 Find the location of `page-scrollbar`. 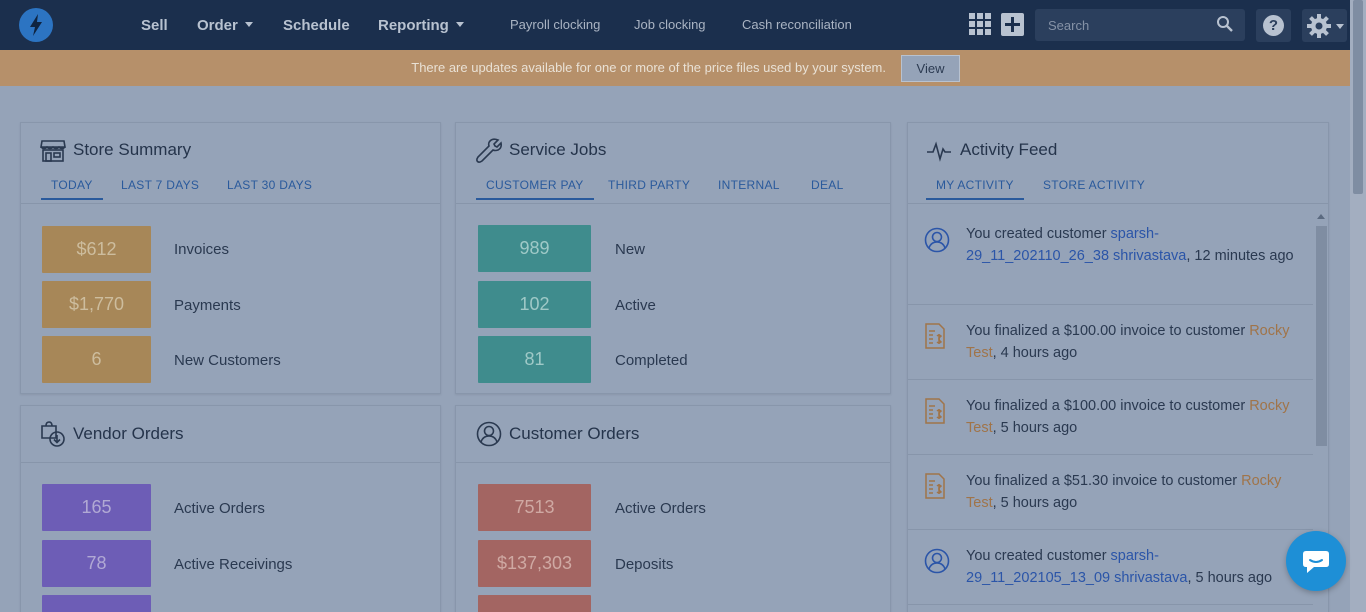

page-scrollbar is located at coordinates (1358, 306).